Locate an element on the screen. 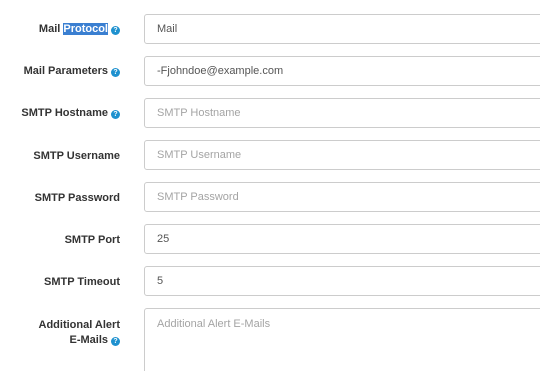  additional-alert-emails-label: Additional Alert E-Mails? is located at coordinates (79, 333).